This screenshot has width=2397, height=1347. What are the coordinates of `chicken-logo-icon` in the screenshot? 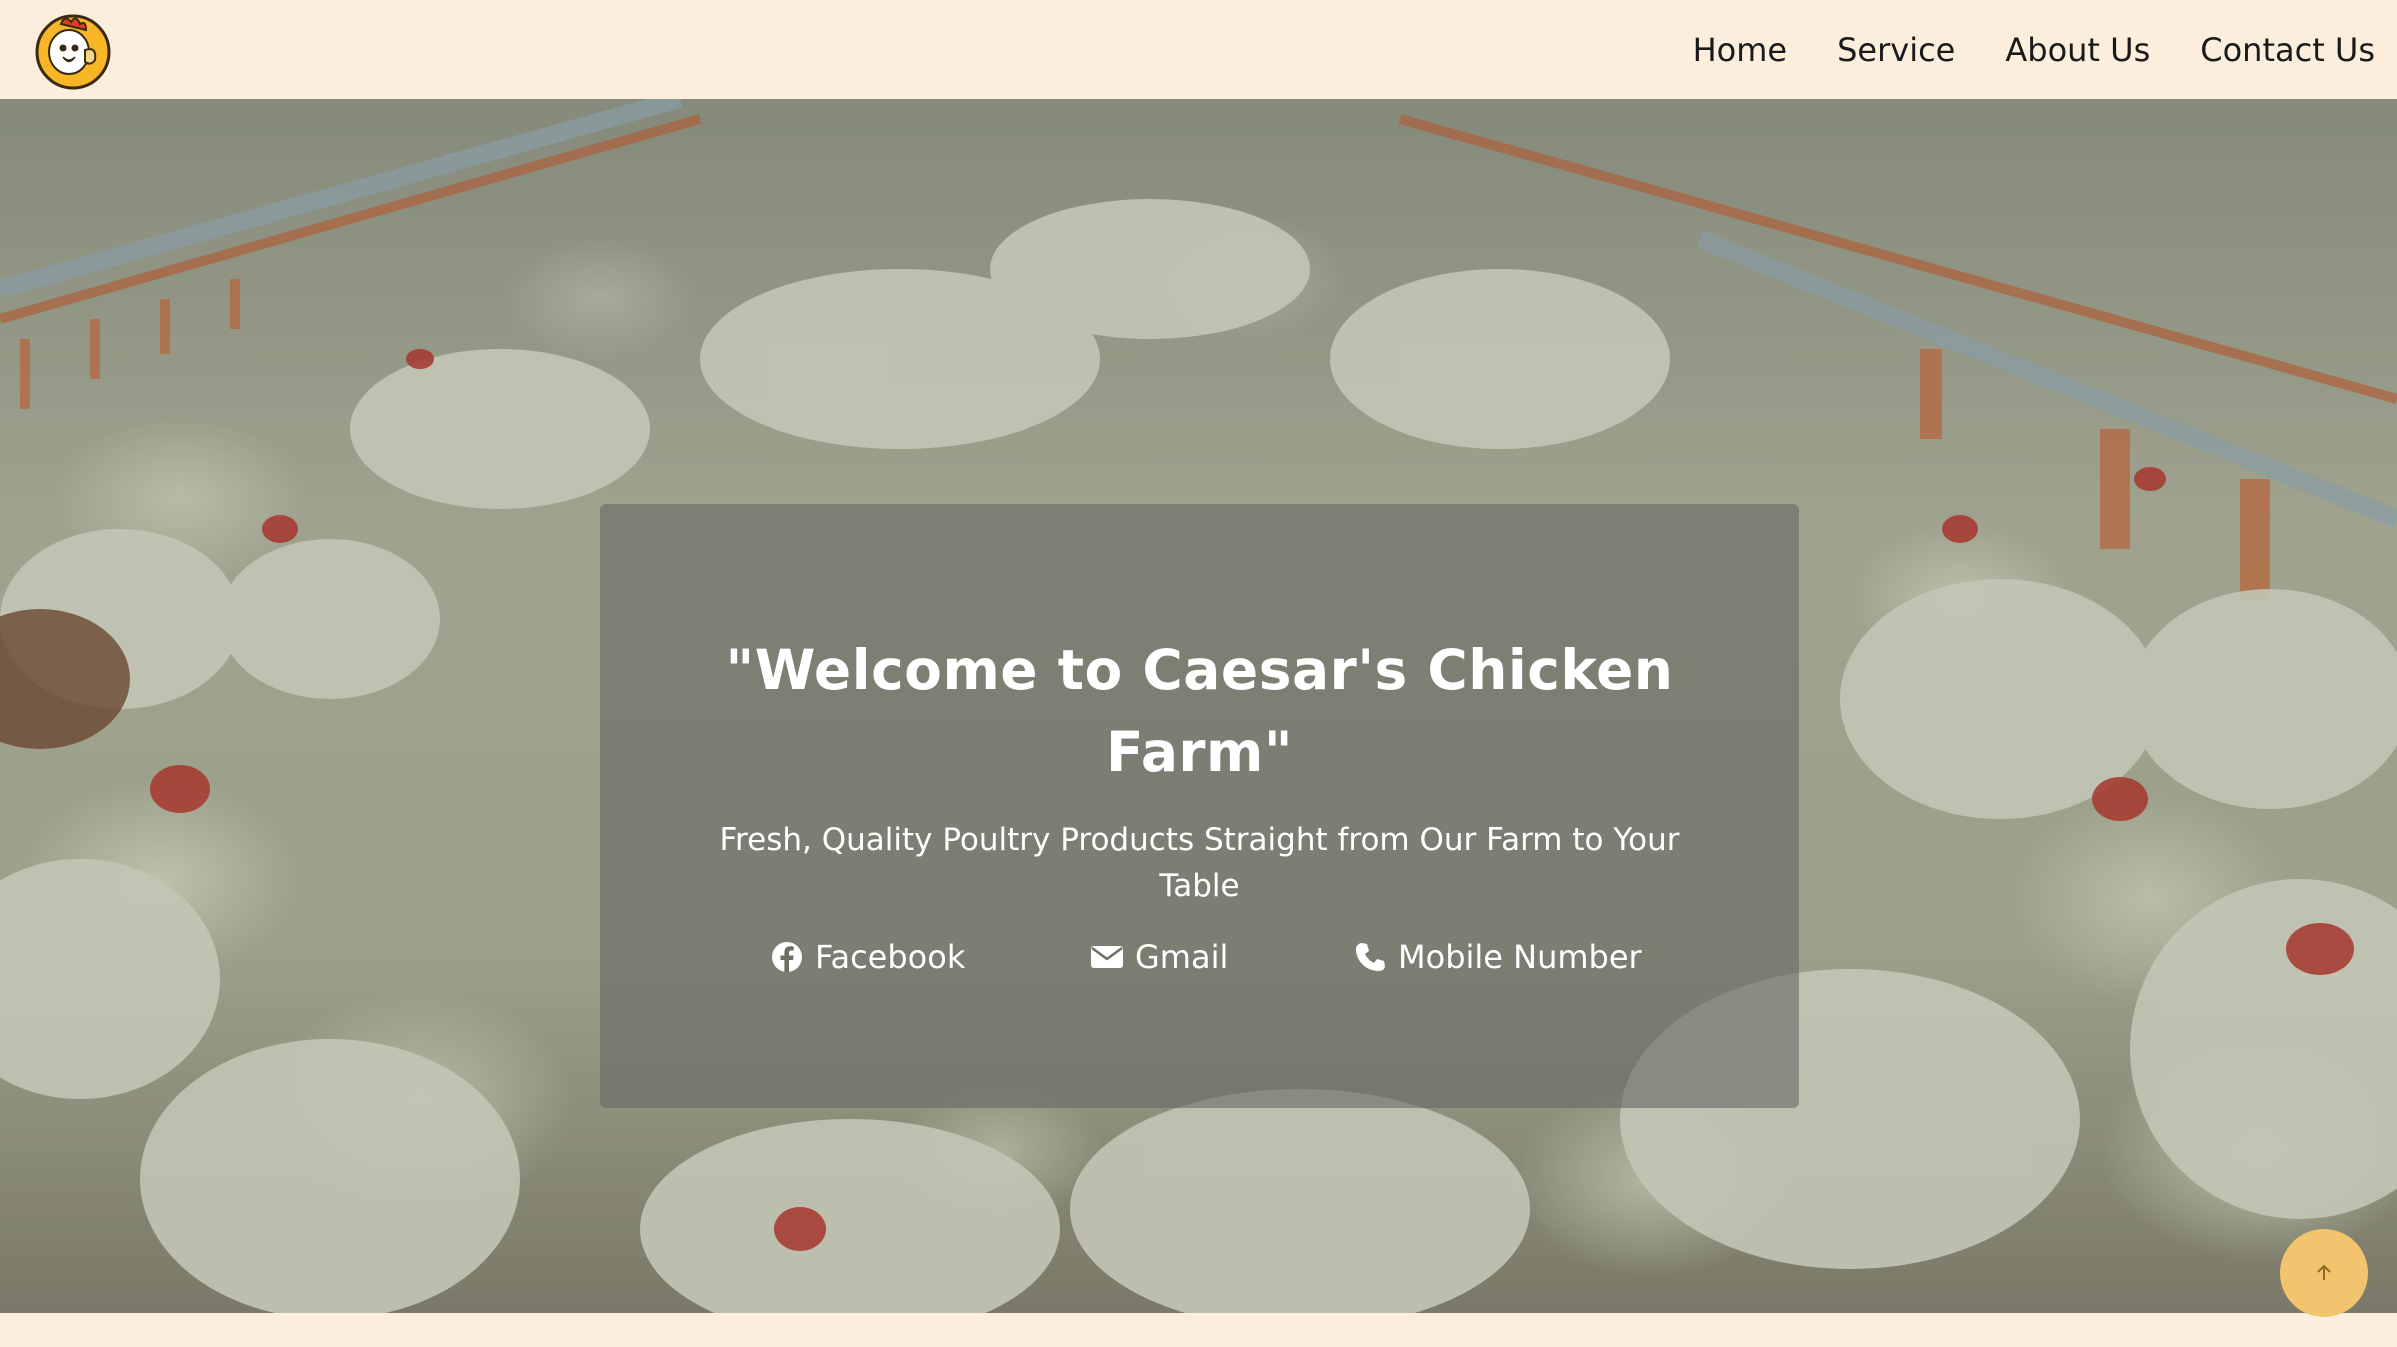 It's located at (73, 50).